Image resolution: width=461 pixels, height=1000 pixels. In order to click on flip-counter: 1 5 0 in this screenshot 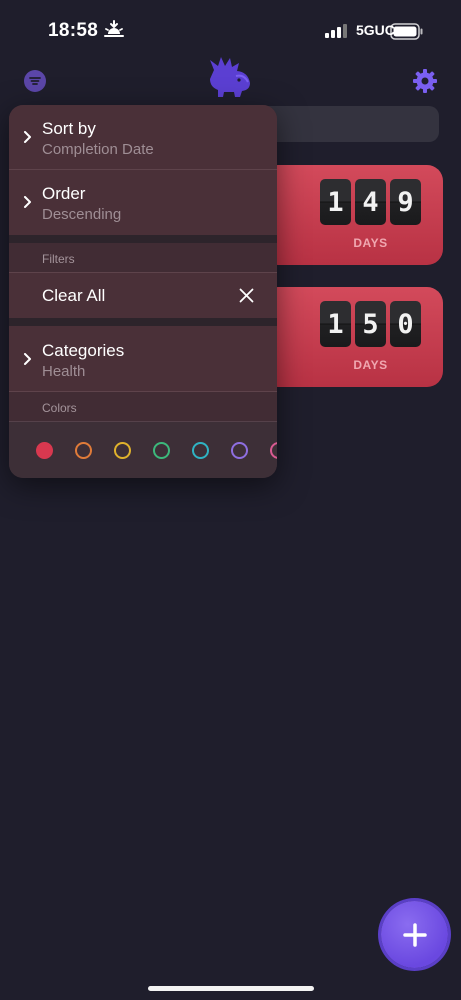, I will do `click(370, 324)`.